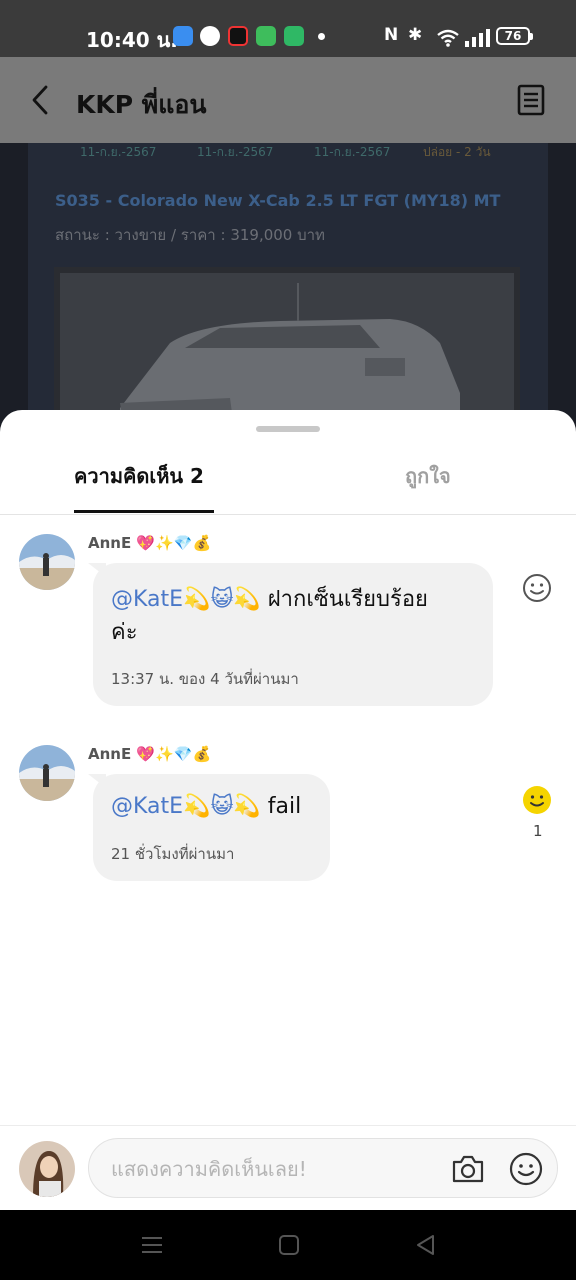  Describe the element at coordinates (415, 35) in the screenshot. I see `bluetooth-icon: ✱` at that location.